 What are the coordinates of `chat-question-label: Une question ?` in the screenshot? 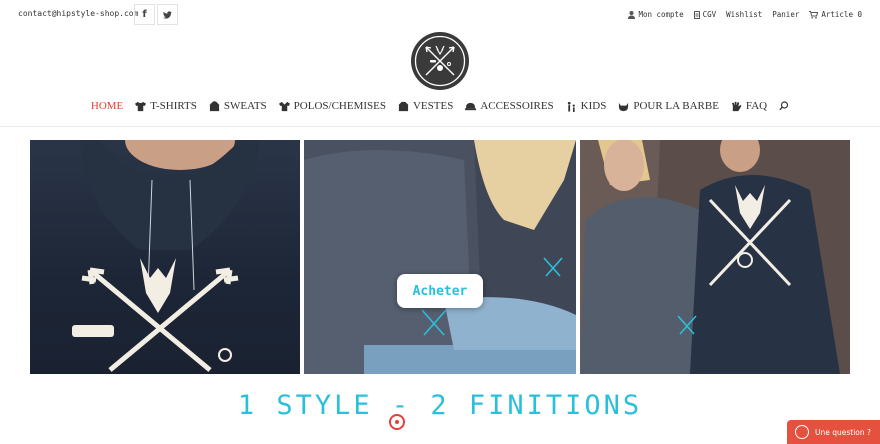 It's located at (843, 432).